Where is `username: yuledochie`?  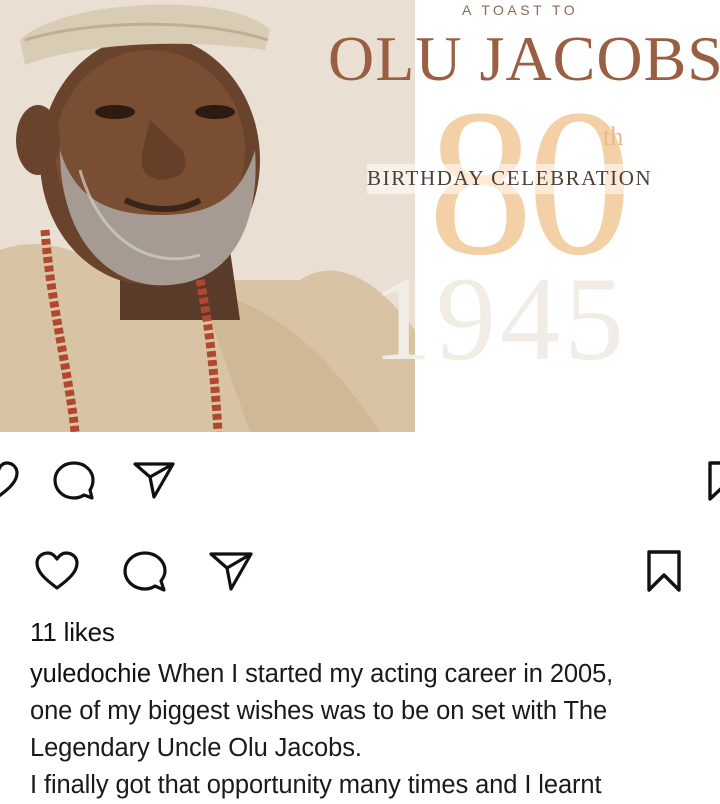 username: yuledochie is located at coordinates (90, 674).